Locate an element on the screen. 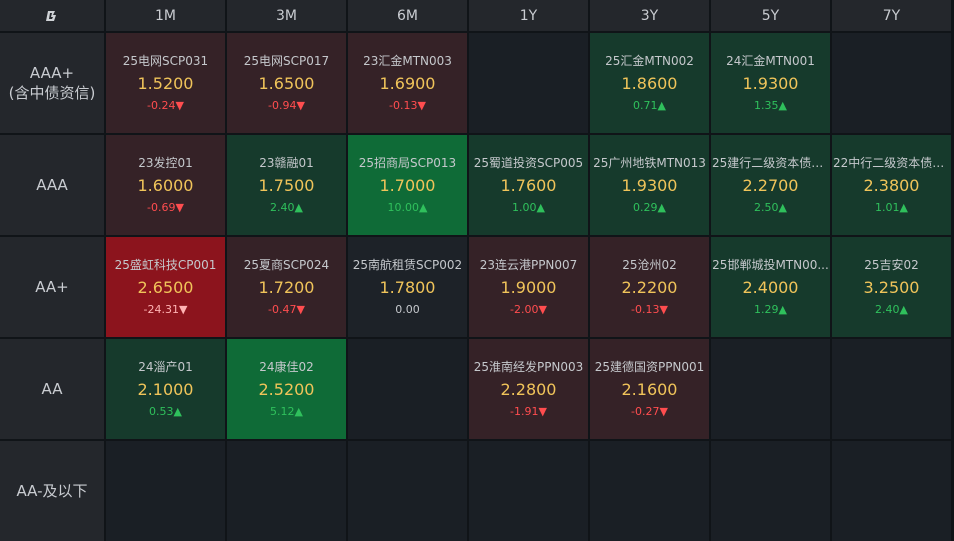  yield-change: 0.29▲ is located at coordinates (649, 208).